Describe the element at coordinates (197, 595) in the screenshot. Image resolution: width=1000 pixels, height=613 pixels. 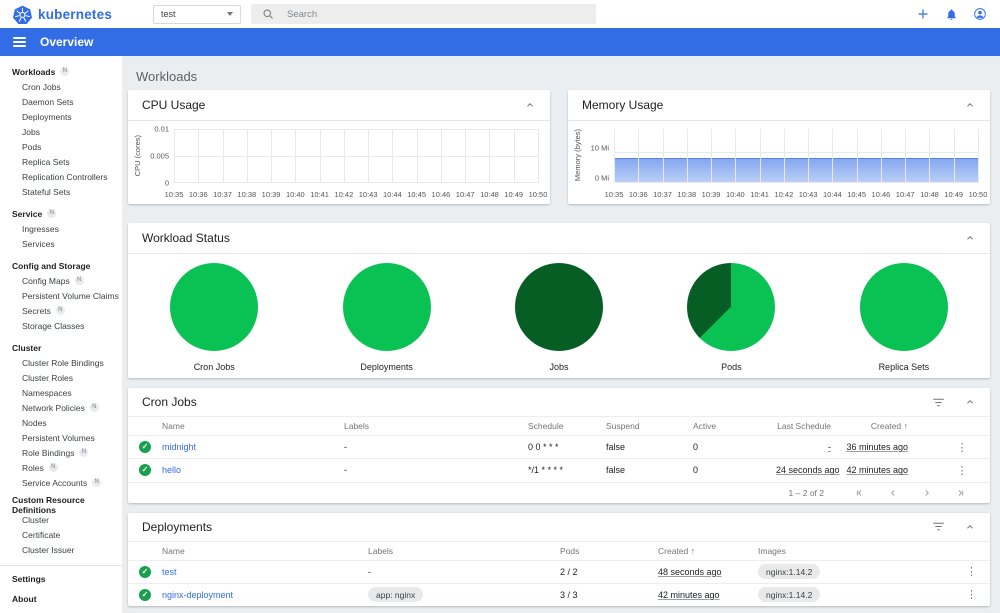
I see `resource-link: nginx-deployment` at that location.